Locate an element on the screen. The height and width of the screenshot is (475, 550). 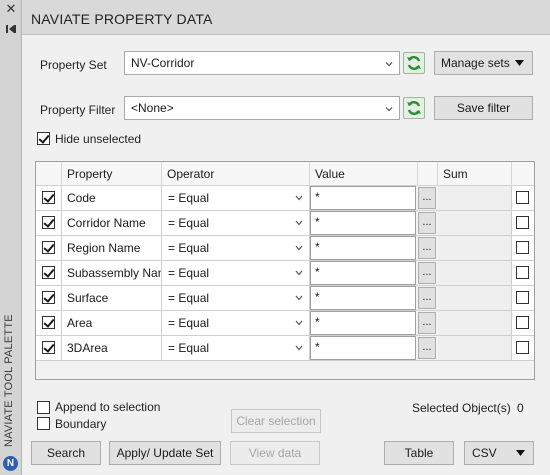
property-name-cell: Surface is located at coordinates (112, 298).